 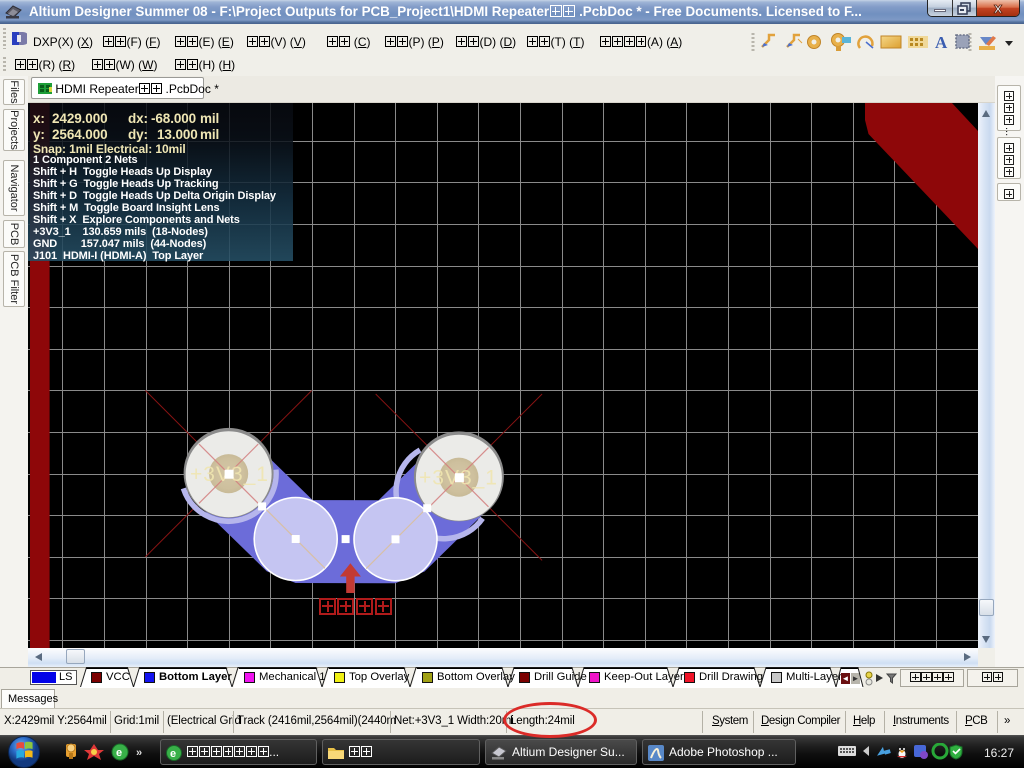 I want to click on svg-text: x, so click(x=998, y=8).